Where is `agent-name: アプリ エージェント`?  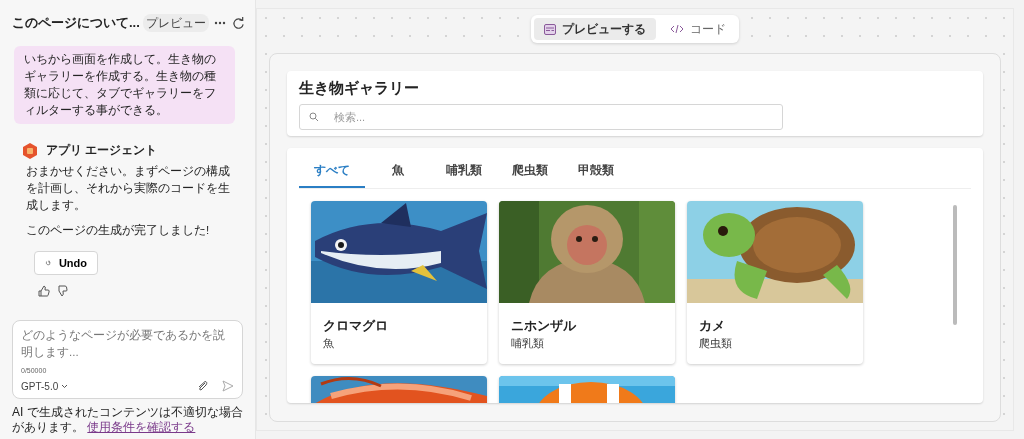
agent-name: アプリ エージェント is located at coordinates (102, 150).